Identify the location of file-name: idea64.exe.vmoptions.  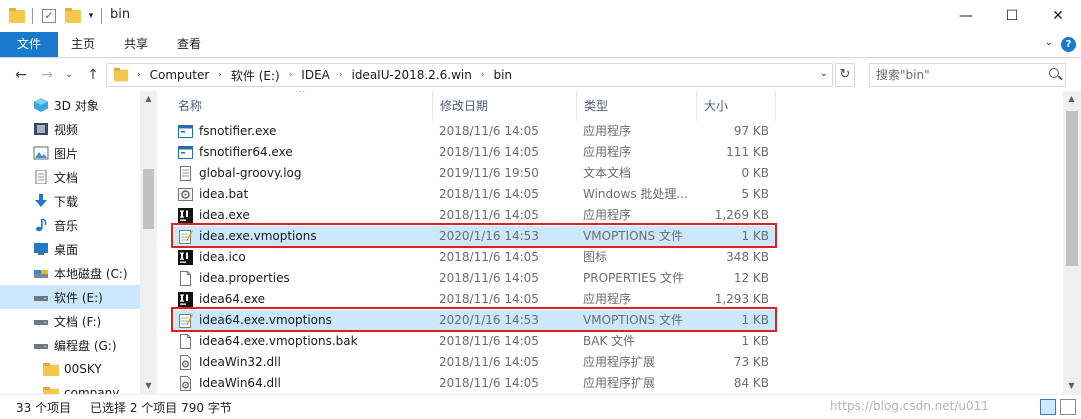
(265, 320).